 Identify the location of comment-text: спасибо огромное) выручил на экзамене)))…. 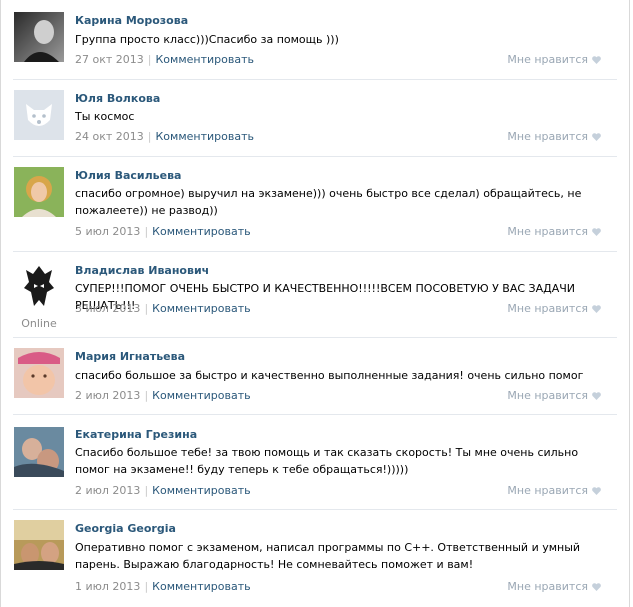
(328, 202).